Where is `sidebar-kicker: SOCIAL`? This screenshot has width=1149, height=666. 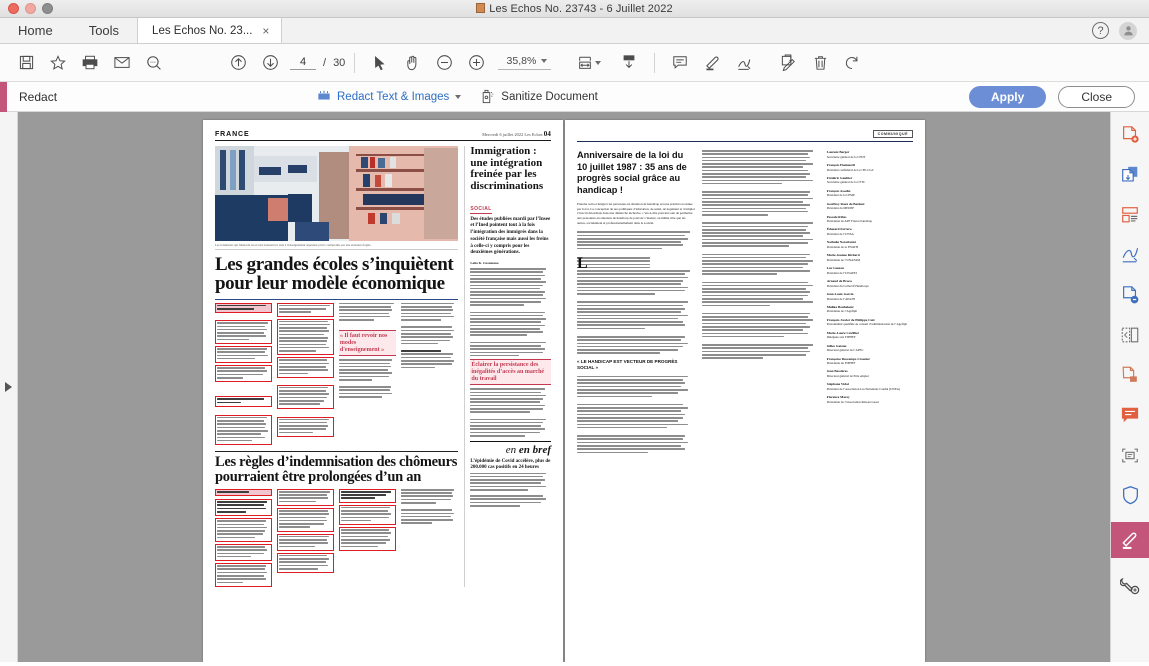
sidebar-kicker: SOCIAL is located at coordinates (481, 209).